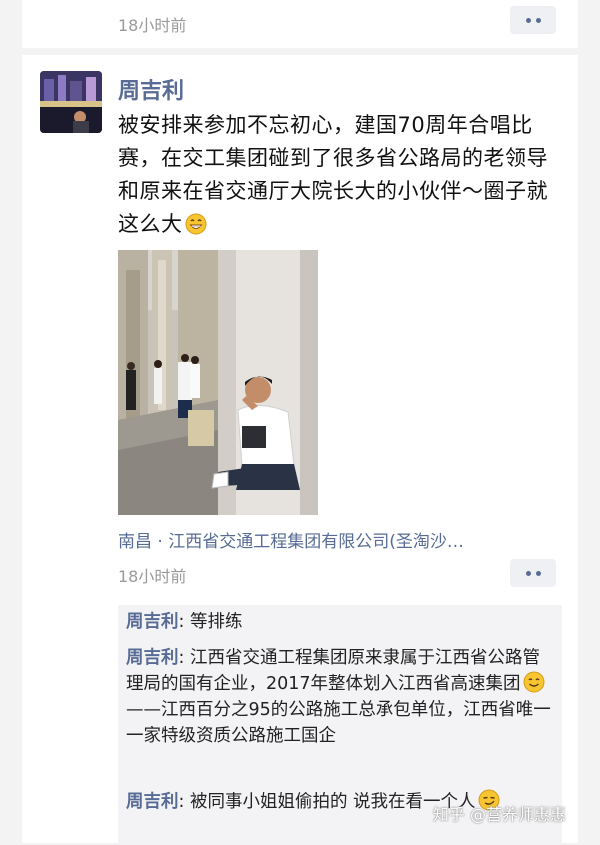 The height and width of the screenshot is (845, 600). I want to click on zhihu-watermark: 知乎 @营养师惠惠, so click(499, 814).